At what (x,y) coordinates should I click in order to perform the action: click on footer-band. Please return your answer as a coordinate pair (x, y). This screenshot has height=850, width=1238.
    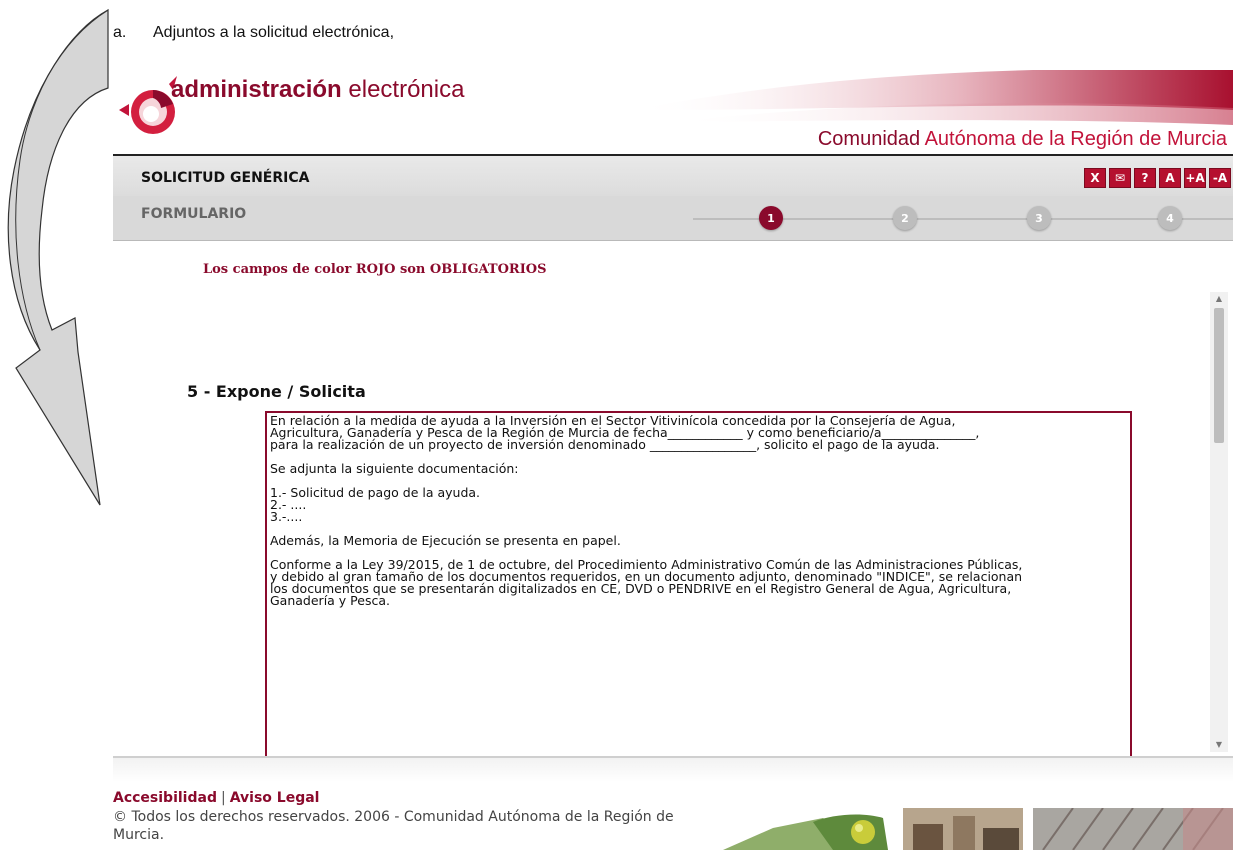
    Looking at the image, I should click on (673, 770).